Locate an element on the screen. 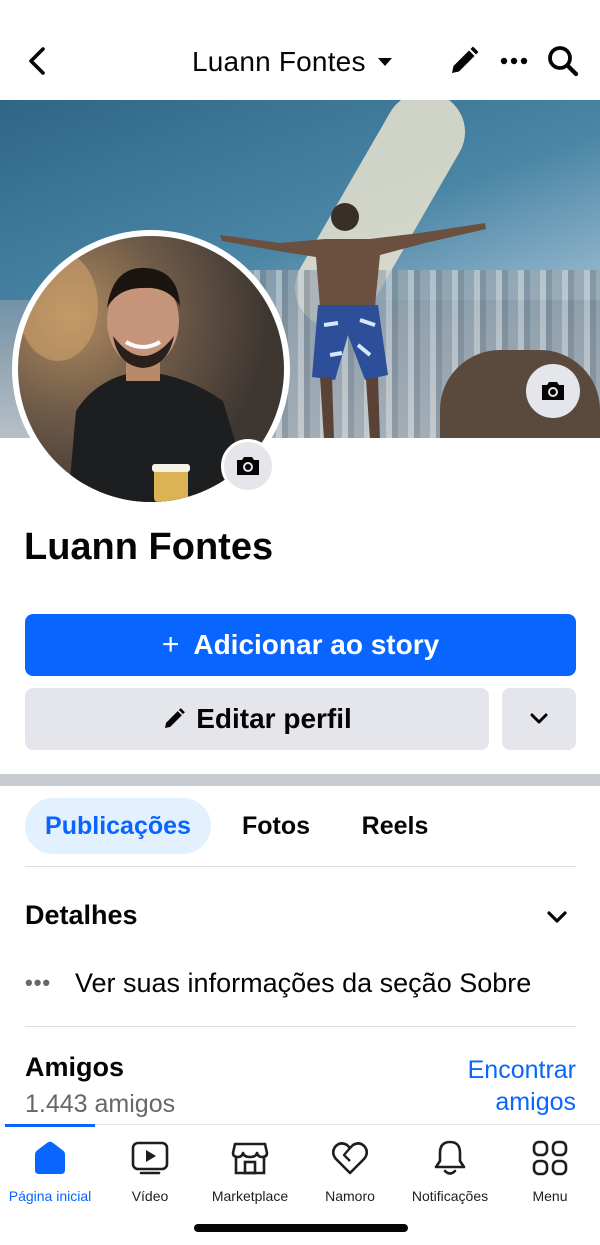  video-icon is located at coordinates (150, 1158).